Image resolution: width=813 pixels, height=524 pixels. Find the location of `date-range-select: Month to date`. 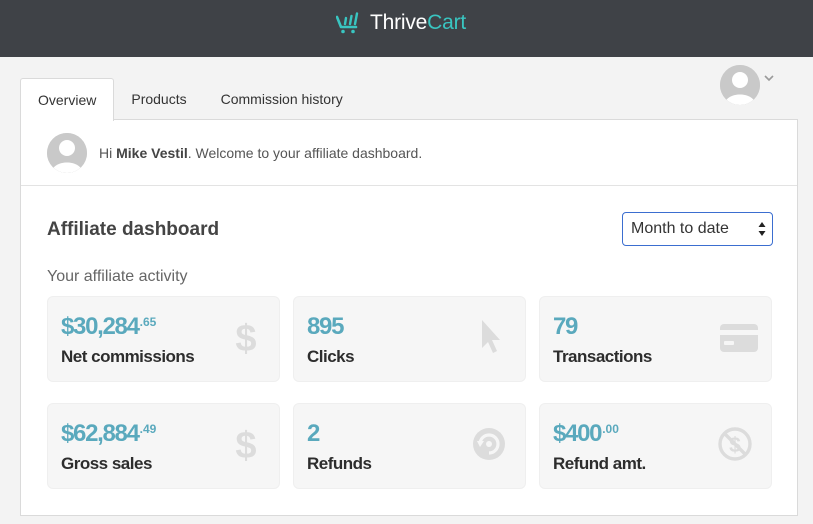

date-range-select: Month to date is located at coordinates (697, 229).